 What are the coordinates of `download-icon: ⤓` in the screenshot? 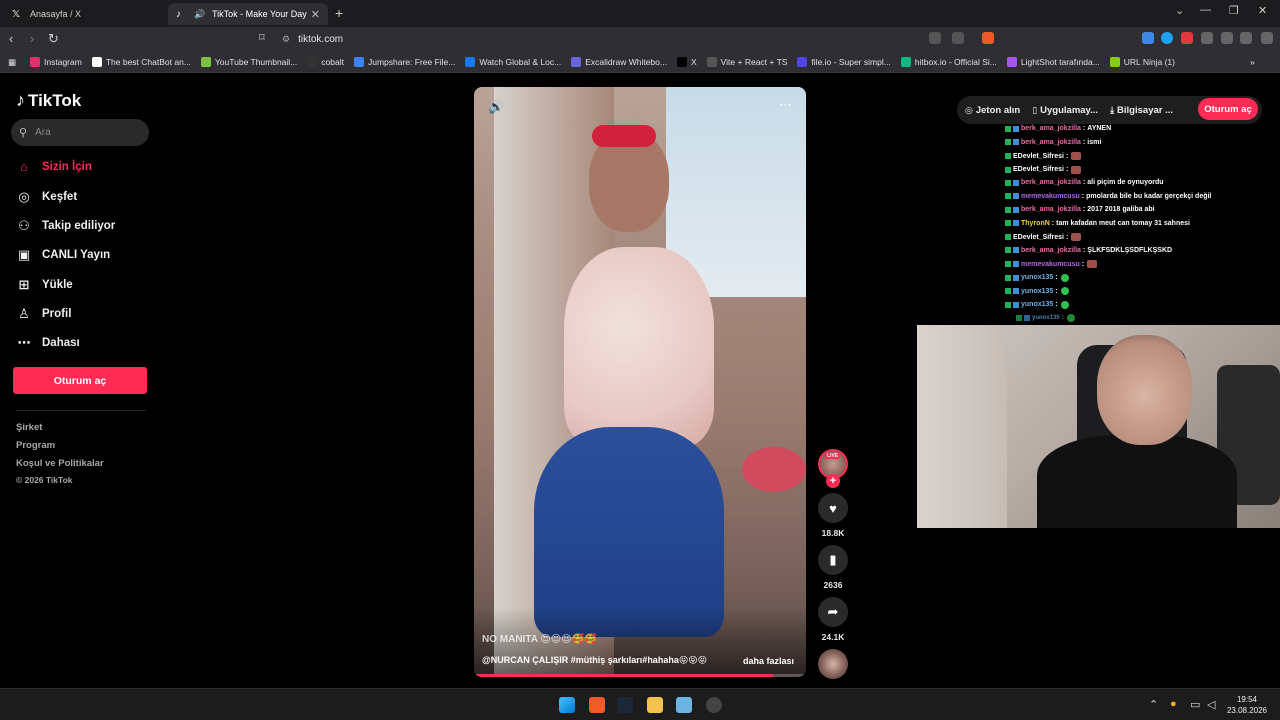 It's located at (1112, 109).